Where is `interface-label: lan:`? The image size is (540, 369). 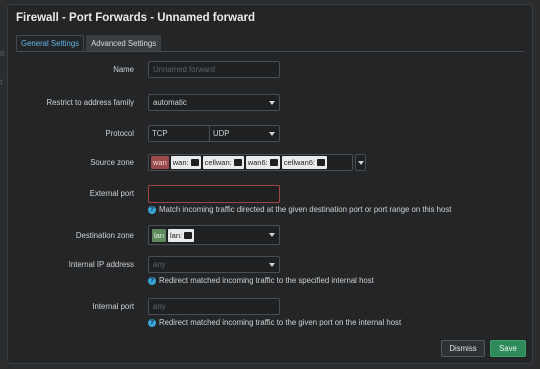 interface-label: lan: is located at coordinates (176, 235).